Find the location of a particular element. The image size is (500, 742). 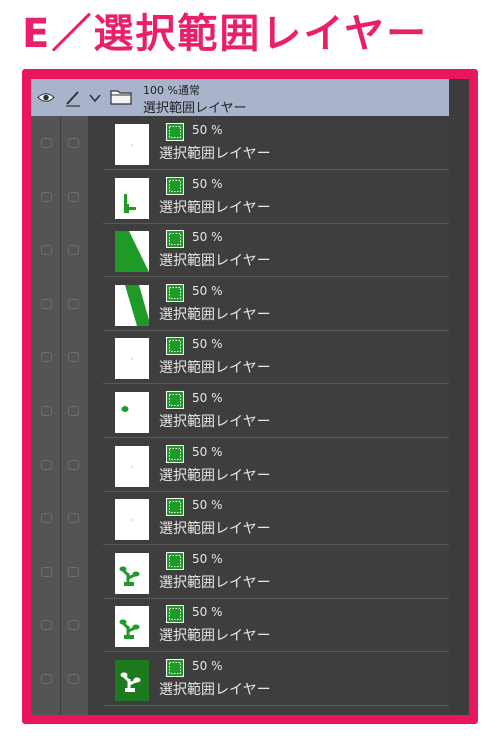

folder-icon is located at coordinates (121, 97).